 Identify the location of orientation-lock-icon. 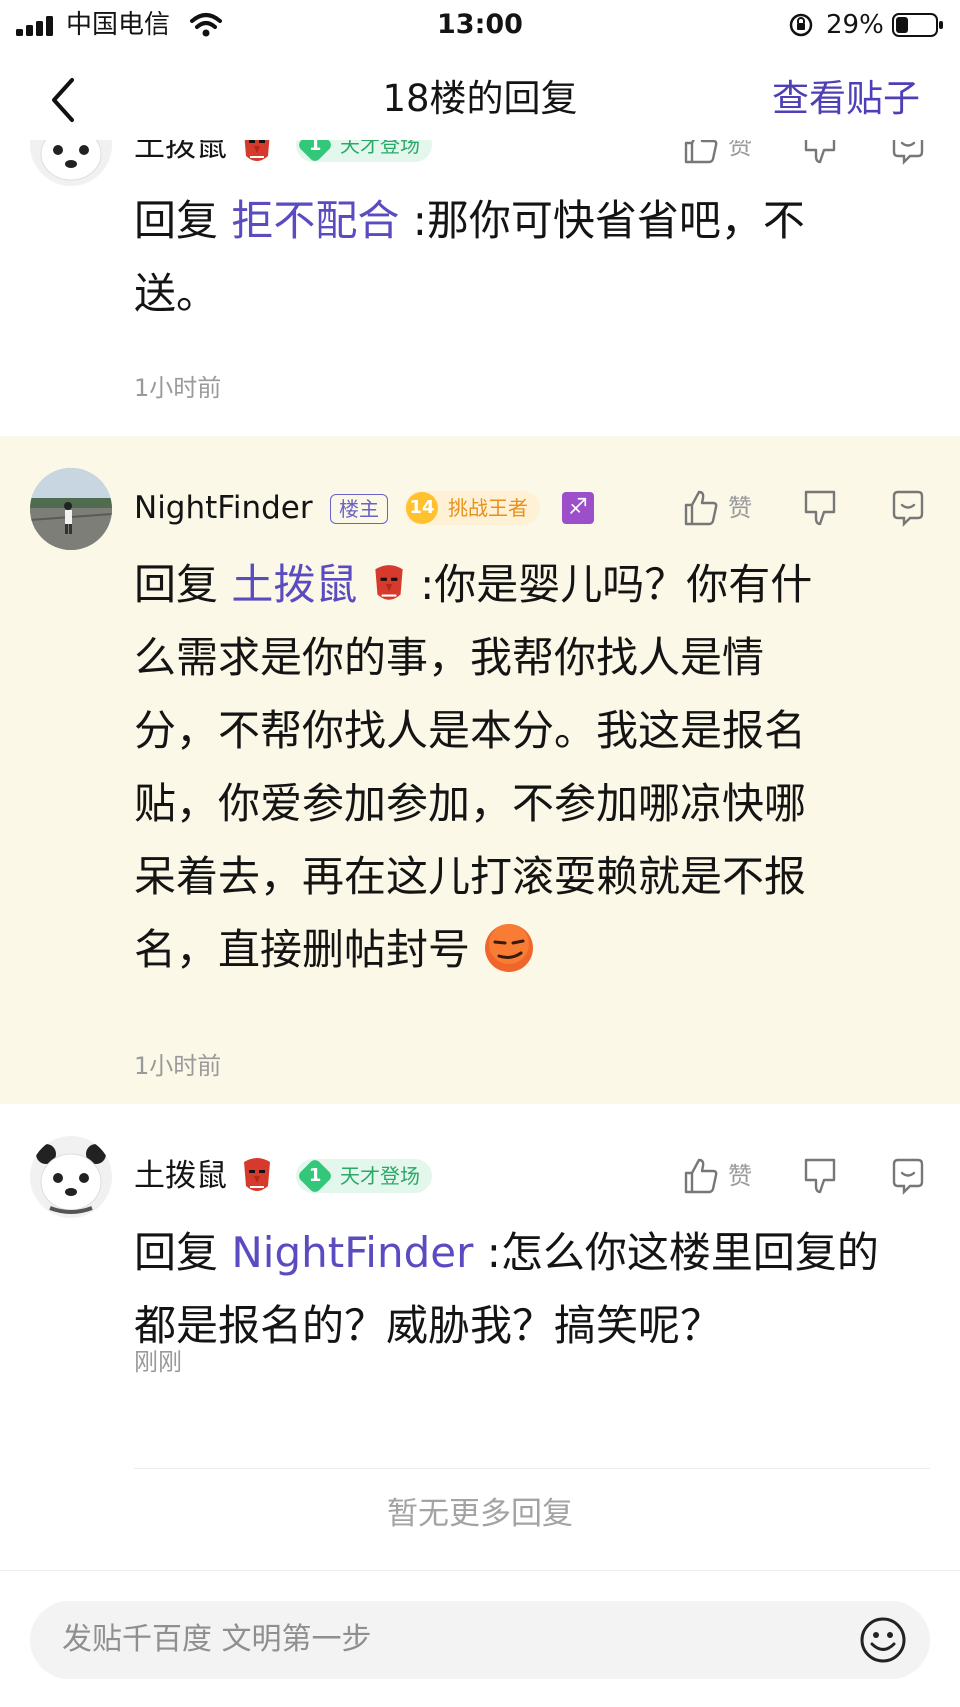
(801, 25).